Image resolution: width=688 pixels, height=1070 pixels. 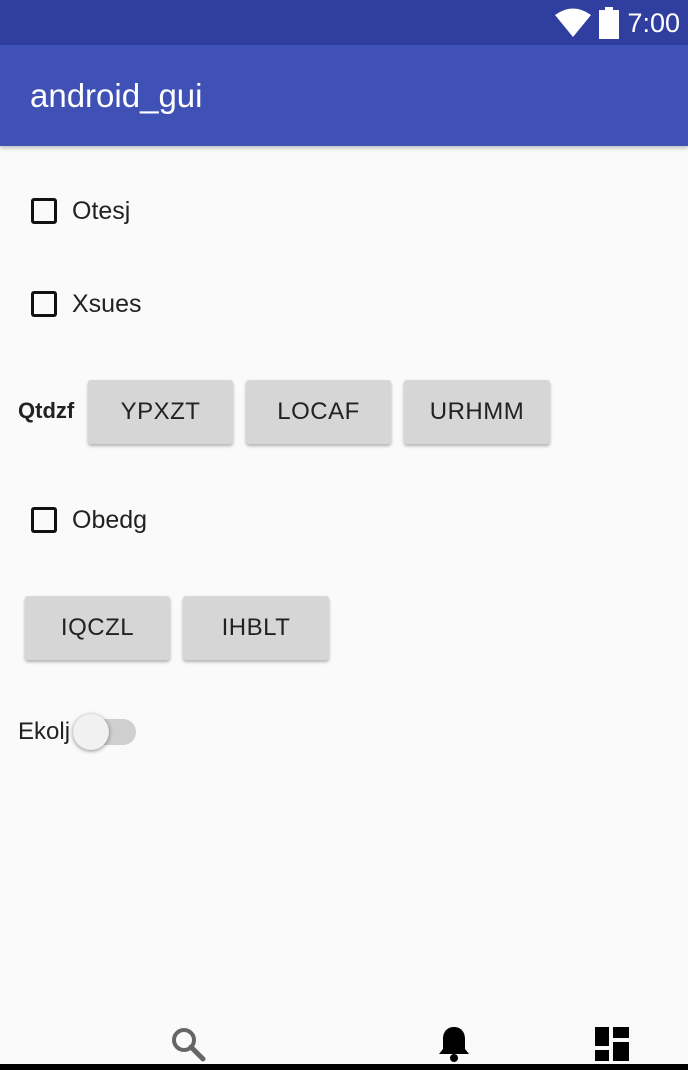 What do you see at coordinates (46, 410) in the screenshot?
I see `button-row-label: Qtdzf` at bounding box center [46, 410].